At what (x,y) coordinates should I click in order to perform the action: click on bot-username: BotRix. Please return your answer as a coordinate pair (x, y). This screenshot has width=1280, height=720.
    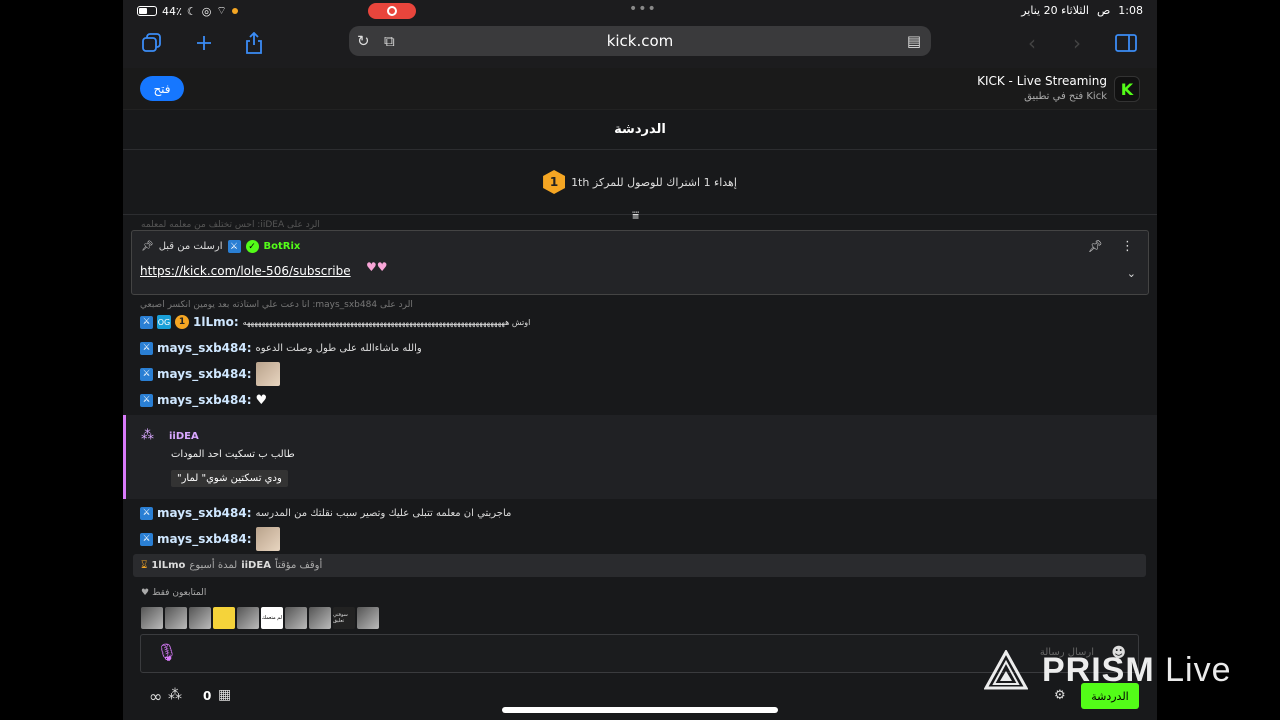
    Looking at the image, I should click on (282, 246).